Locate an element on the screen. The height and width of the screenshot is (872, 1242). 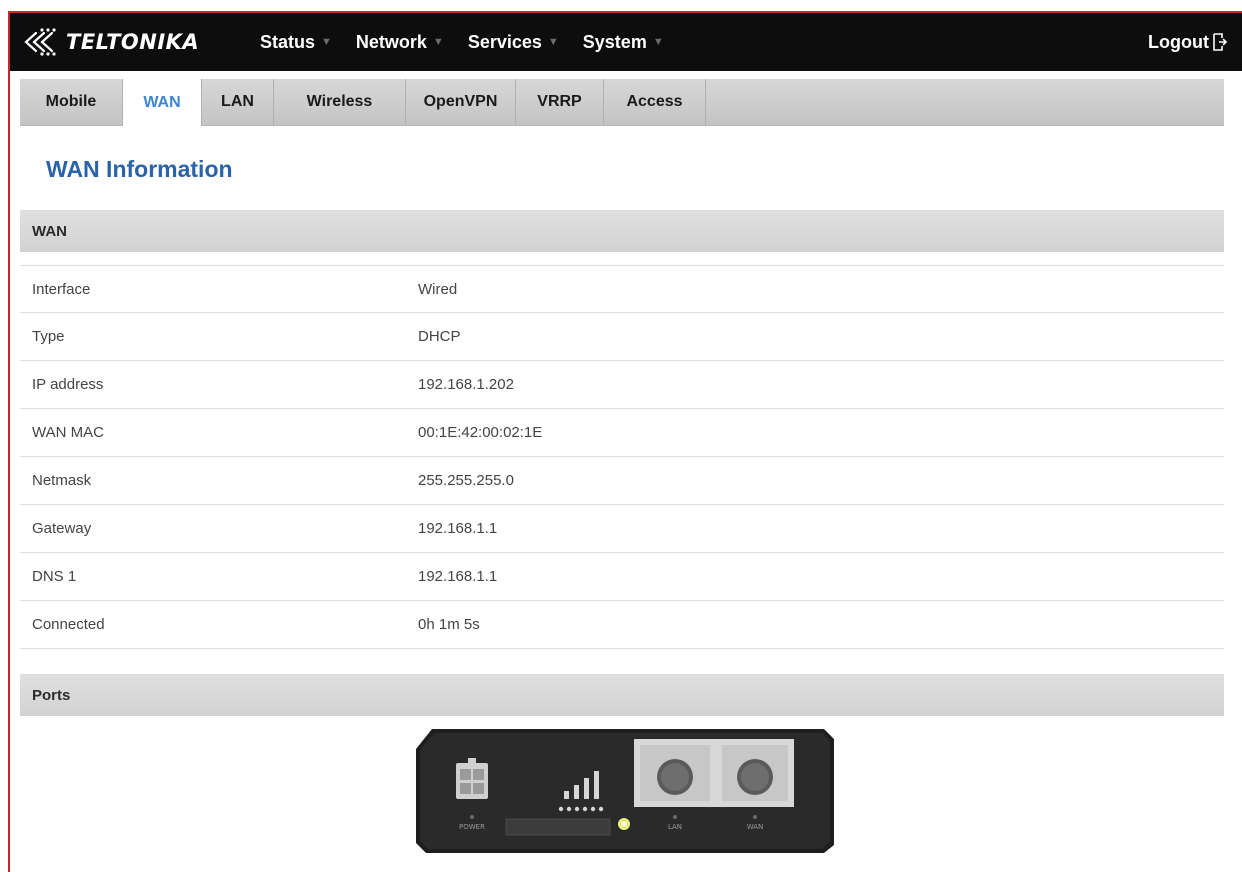
row-label: Netmask is located at coordinates (62, 480).